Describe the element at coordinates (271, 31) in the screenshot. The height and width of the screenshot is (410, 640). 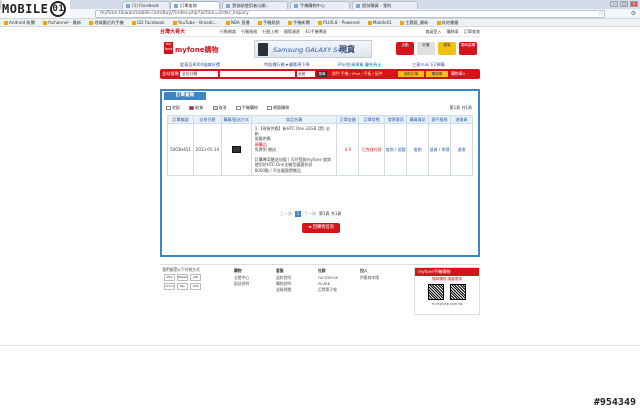
I see `top-link: 行動上網` at that location.